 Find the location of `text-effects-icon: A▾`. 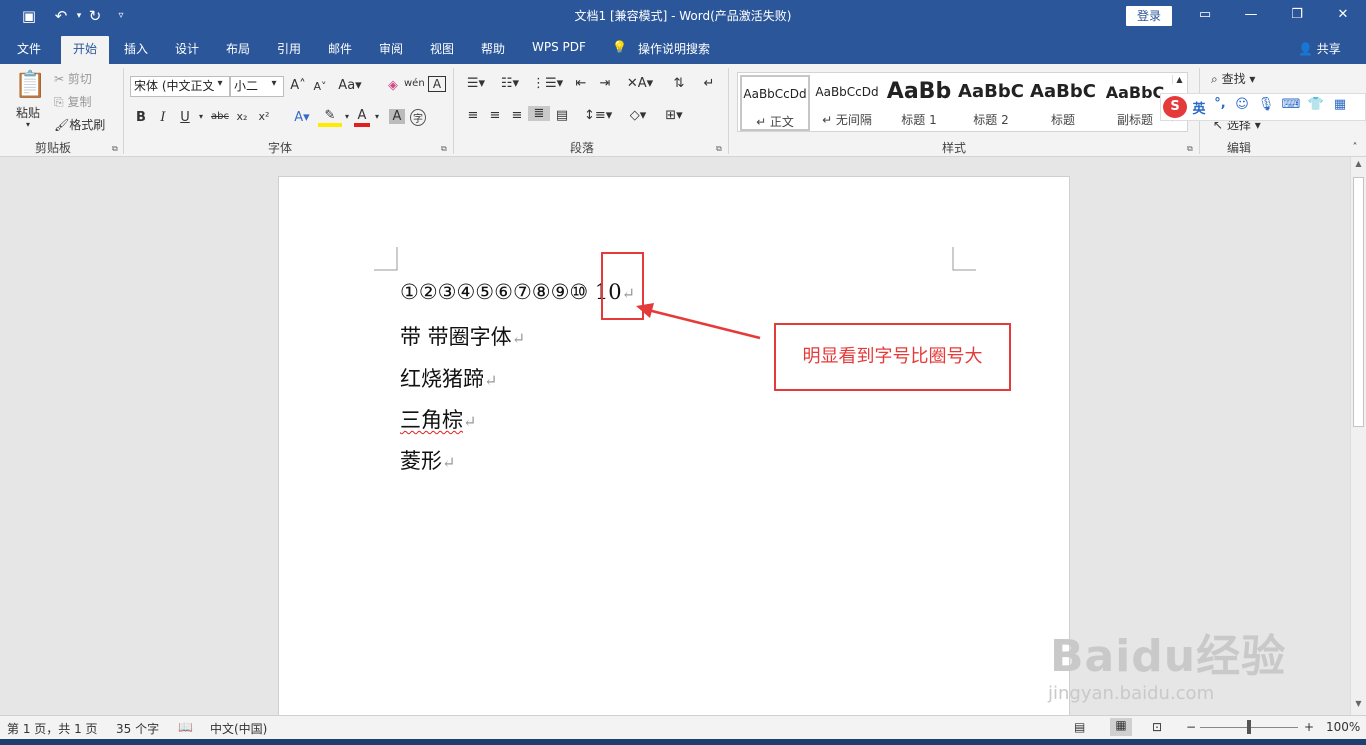

text-effects-icon: A▾ is located at coordinates (302, 117).